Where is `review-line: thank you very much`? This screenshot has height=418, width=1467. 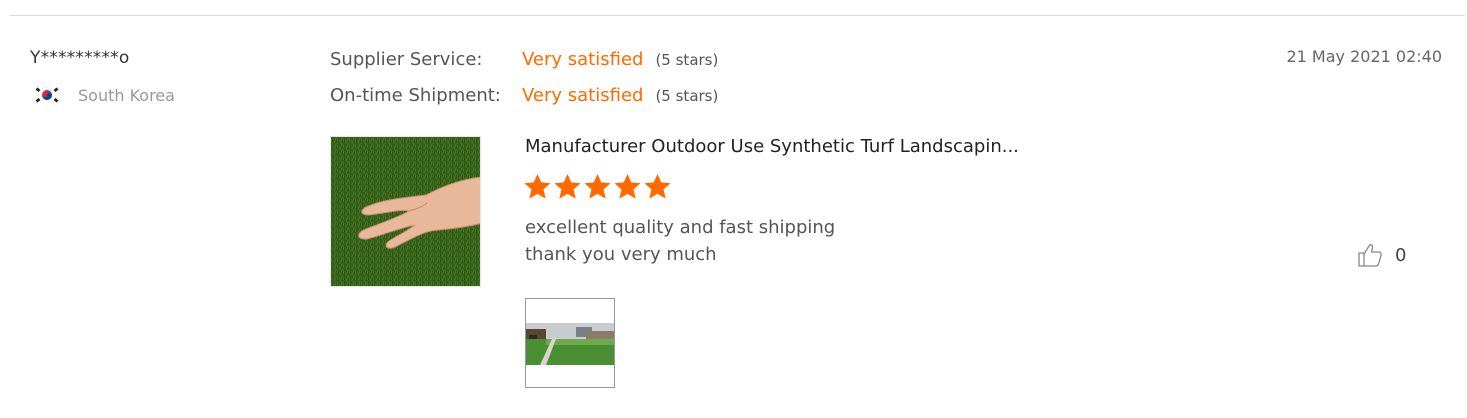
review-line: thank you very much is located at coordinates (621, 254).